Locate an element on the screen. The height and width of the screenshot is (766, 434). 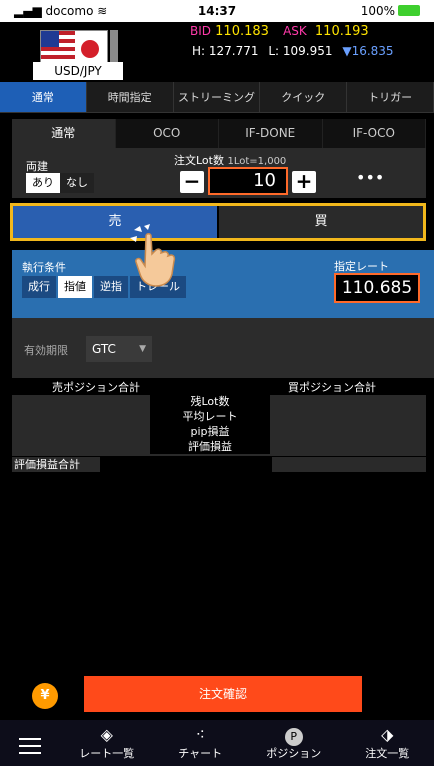
nav-rate-list: ◈ レート一覧 is located at coordinates (107, 743).